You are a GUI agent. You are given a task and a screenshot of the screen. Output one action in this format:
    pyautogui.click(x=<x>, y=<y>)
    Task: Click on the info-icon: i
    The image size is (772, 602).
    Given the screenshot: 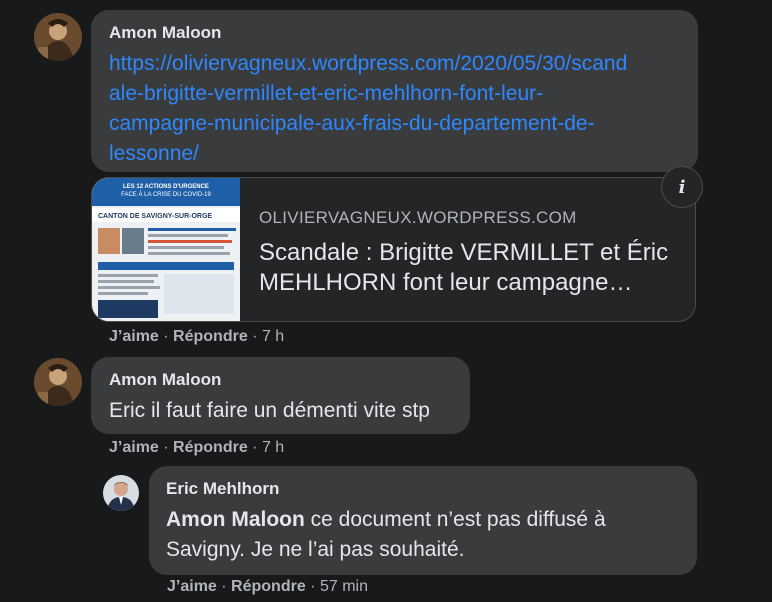 What is the action you would take?
    pyautogui.click(x=682, y=187)
    